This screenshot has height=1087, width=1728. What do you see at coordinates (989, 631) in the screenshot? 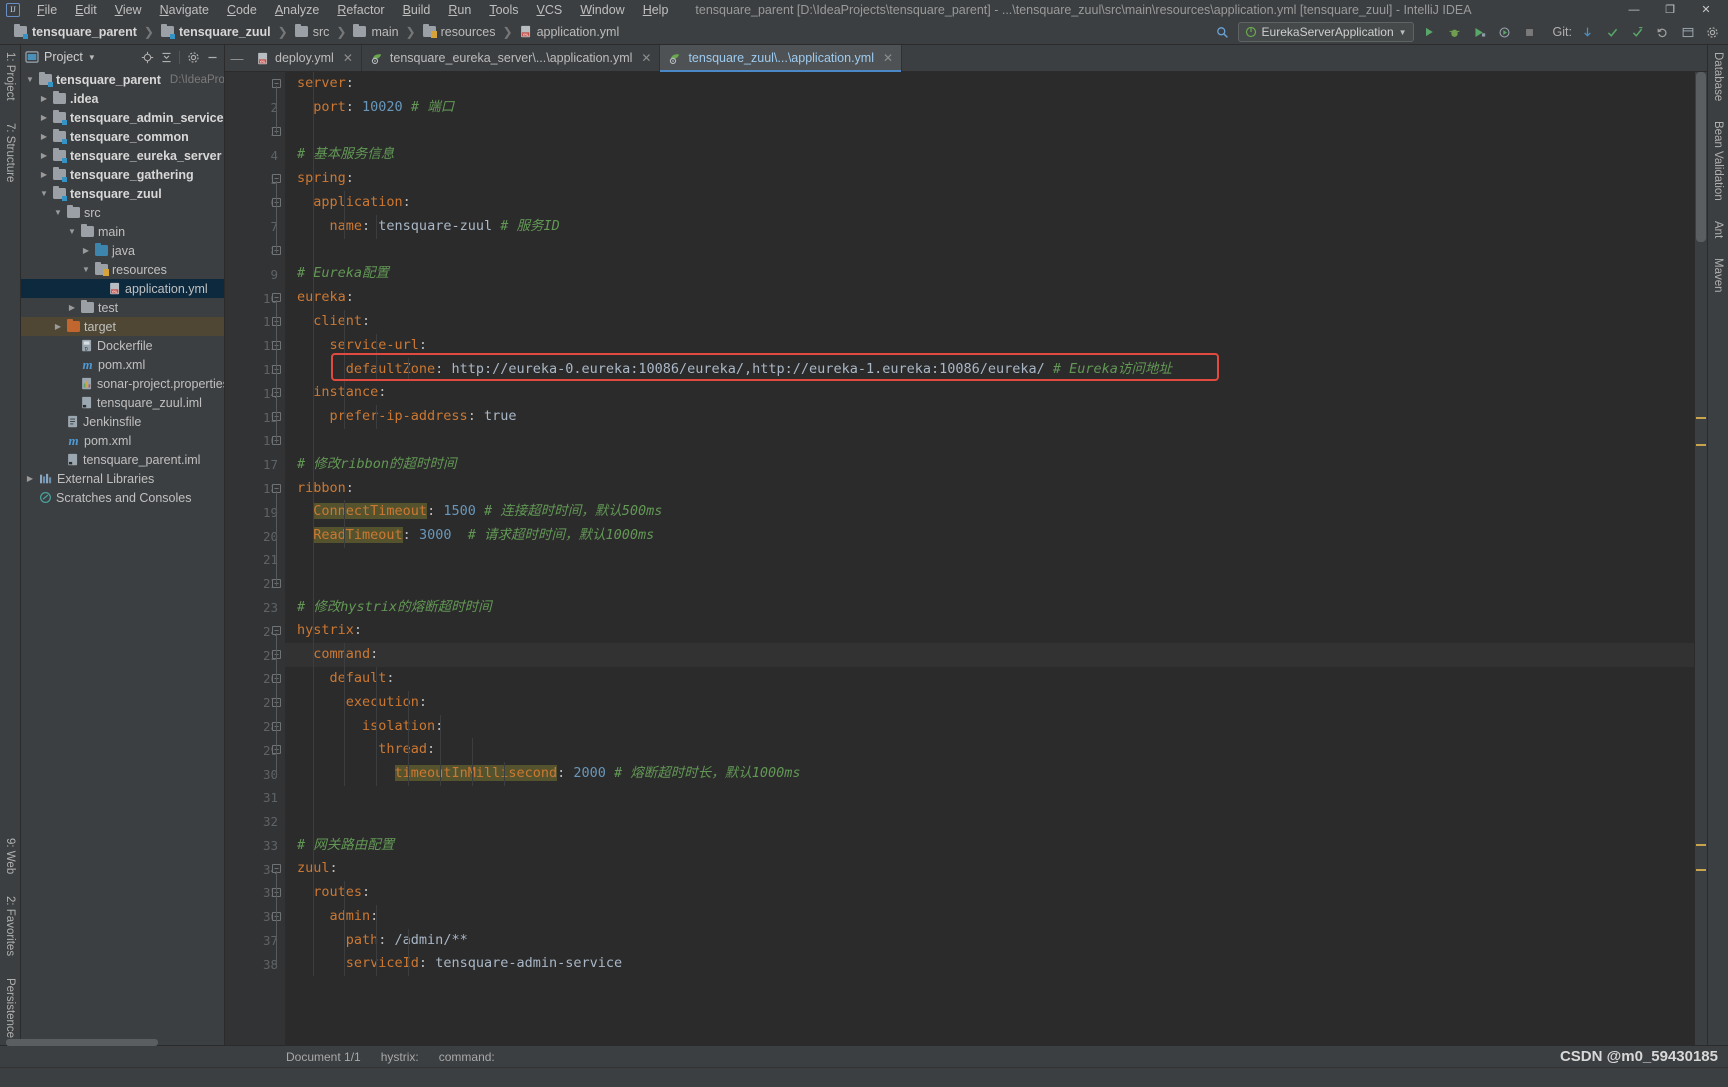
I see `code-line: hystrix:` at bounding box center [989, 631].